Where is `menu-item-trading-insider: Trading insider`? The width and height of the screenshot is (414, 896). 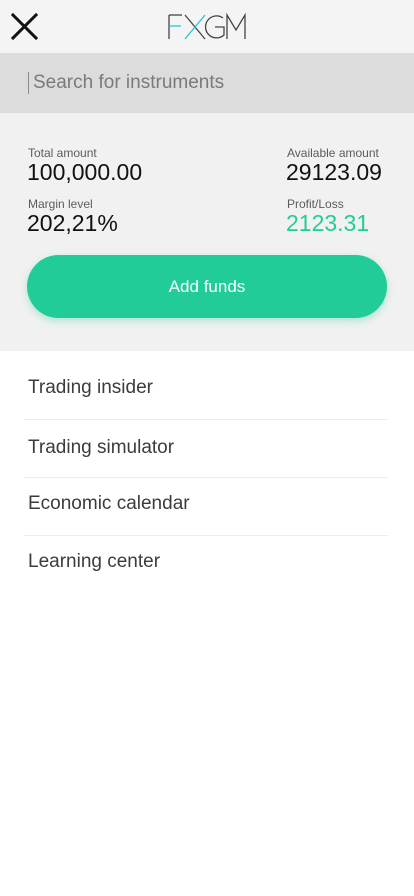
menu-item-trading-insider: Trading insider is located at coordinates (206, 387).